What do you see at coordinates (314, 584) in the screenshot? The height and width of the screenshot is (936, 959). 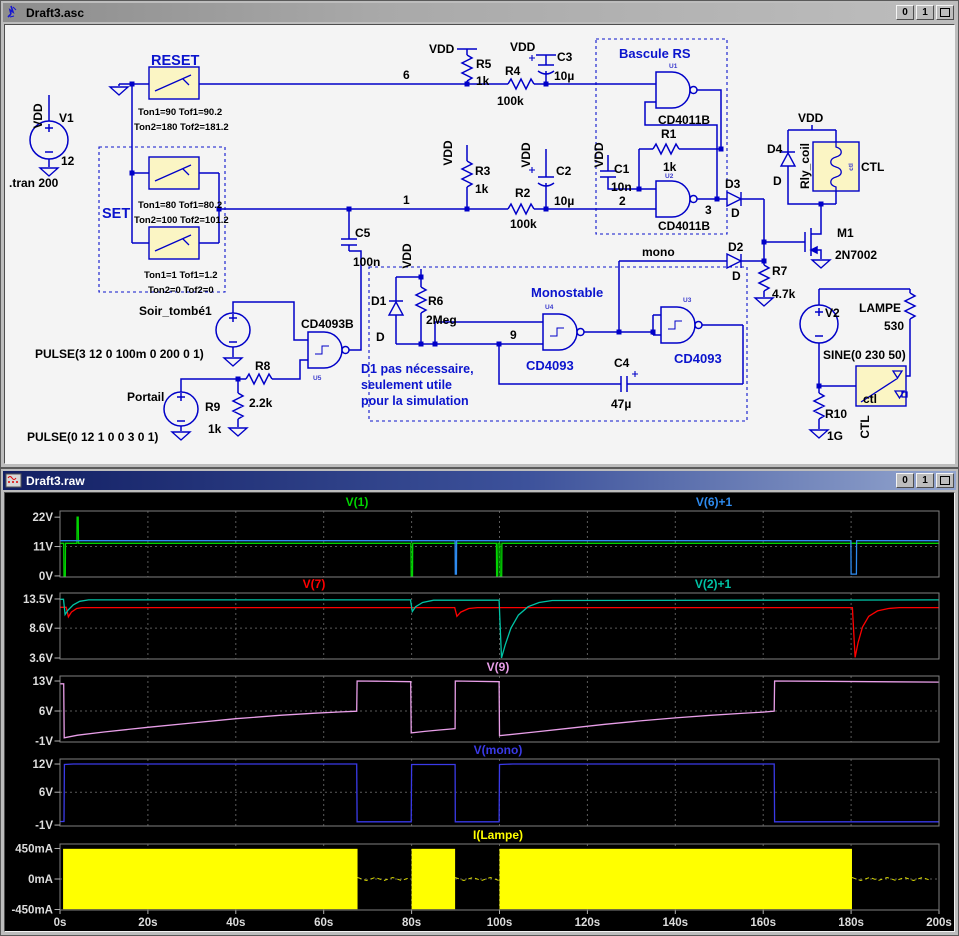 I see `trace-label: V(7)` at bounding box center [314, 584].